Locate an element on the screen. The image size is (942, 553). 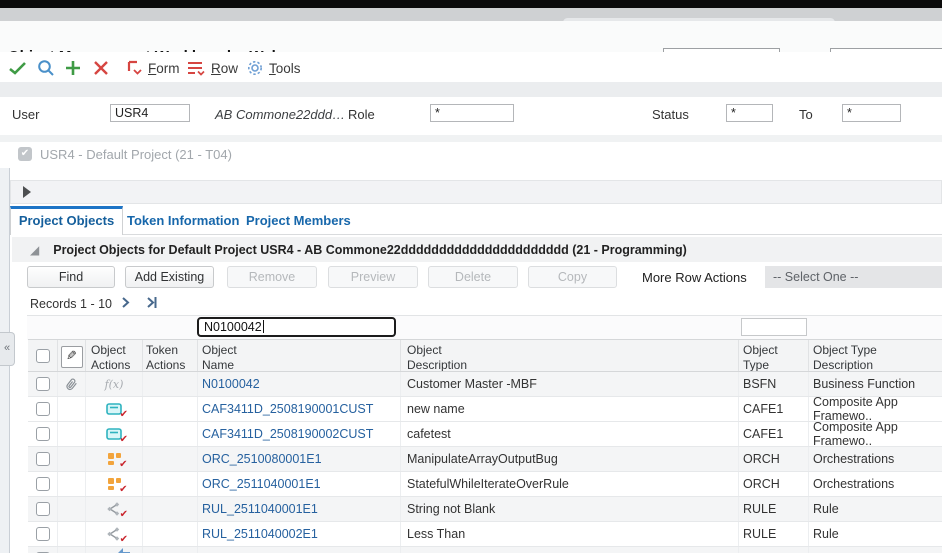
ok-button is located at coordinates (18, 68).